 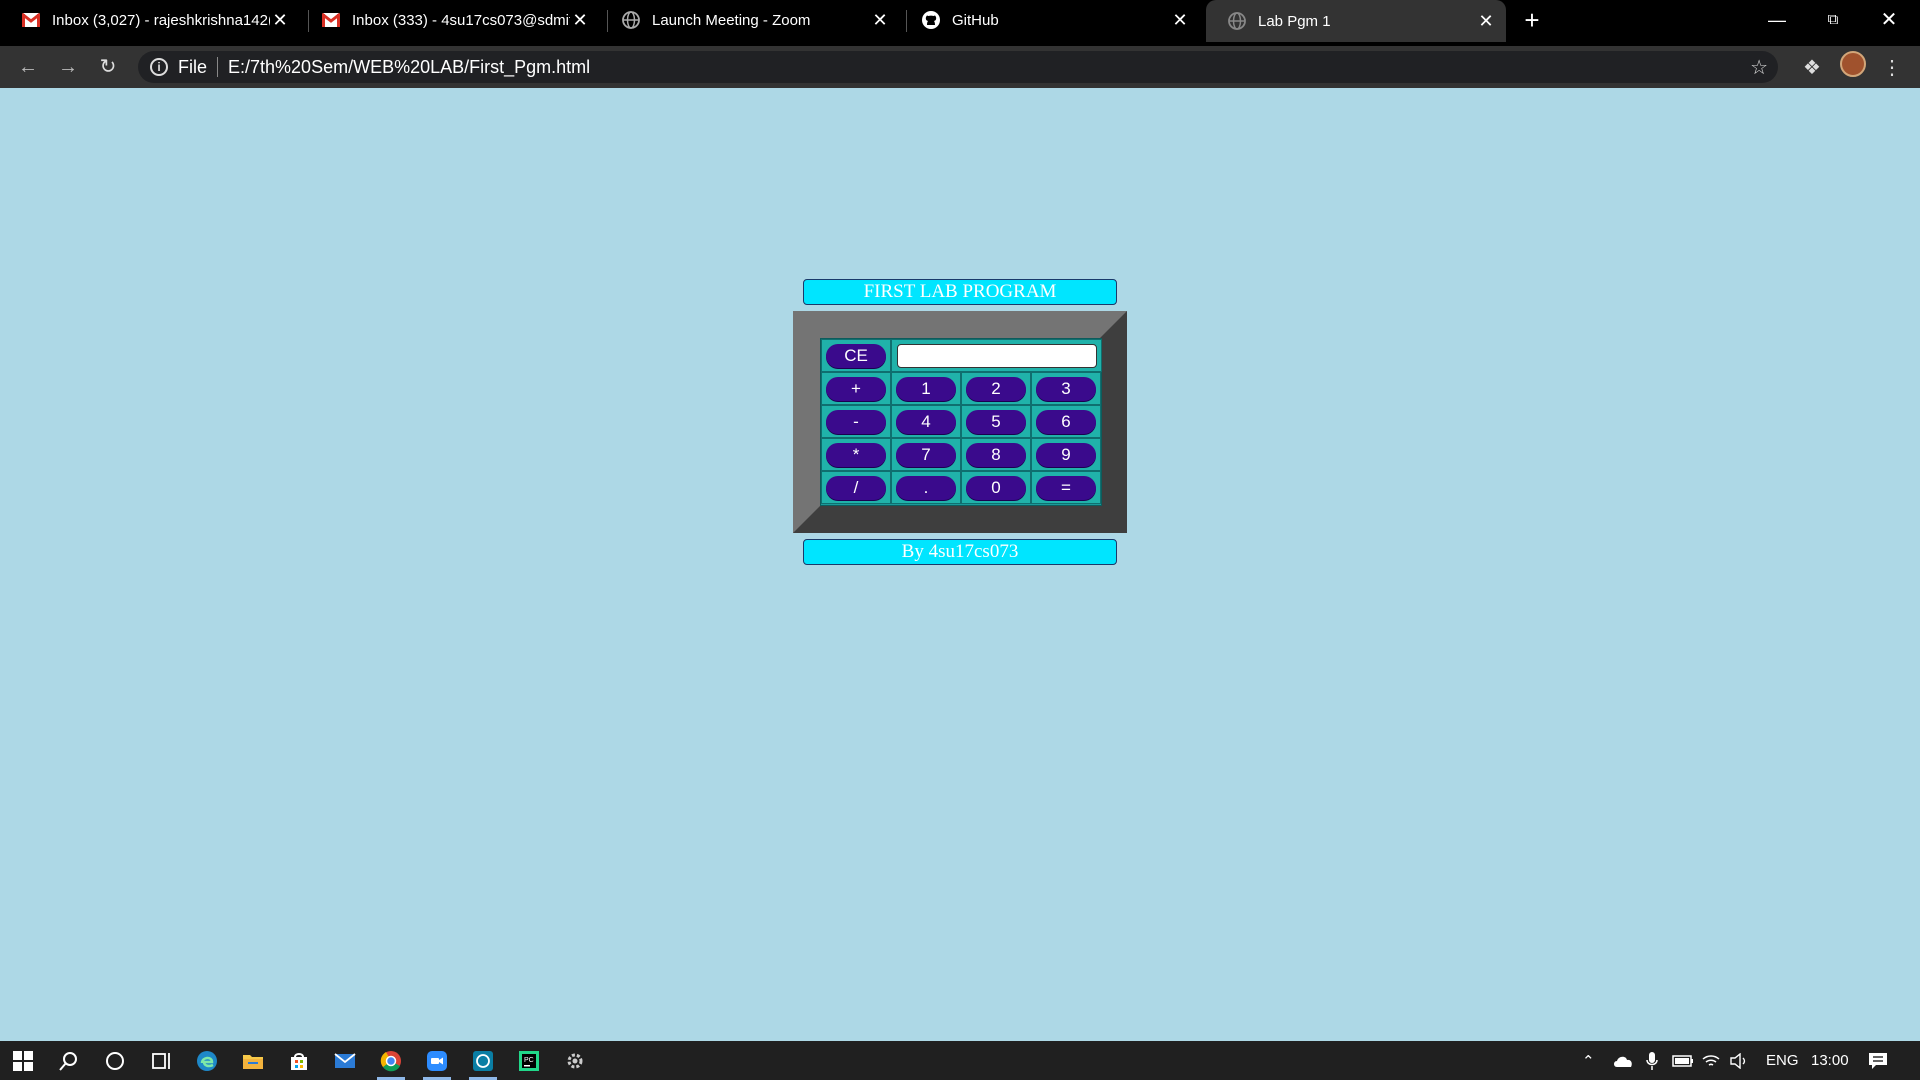 I want to click on add-button: +, so click(x=856, y=388).